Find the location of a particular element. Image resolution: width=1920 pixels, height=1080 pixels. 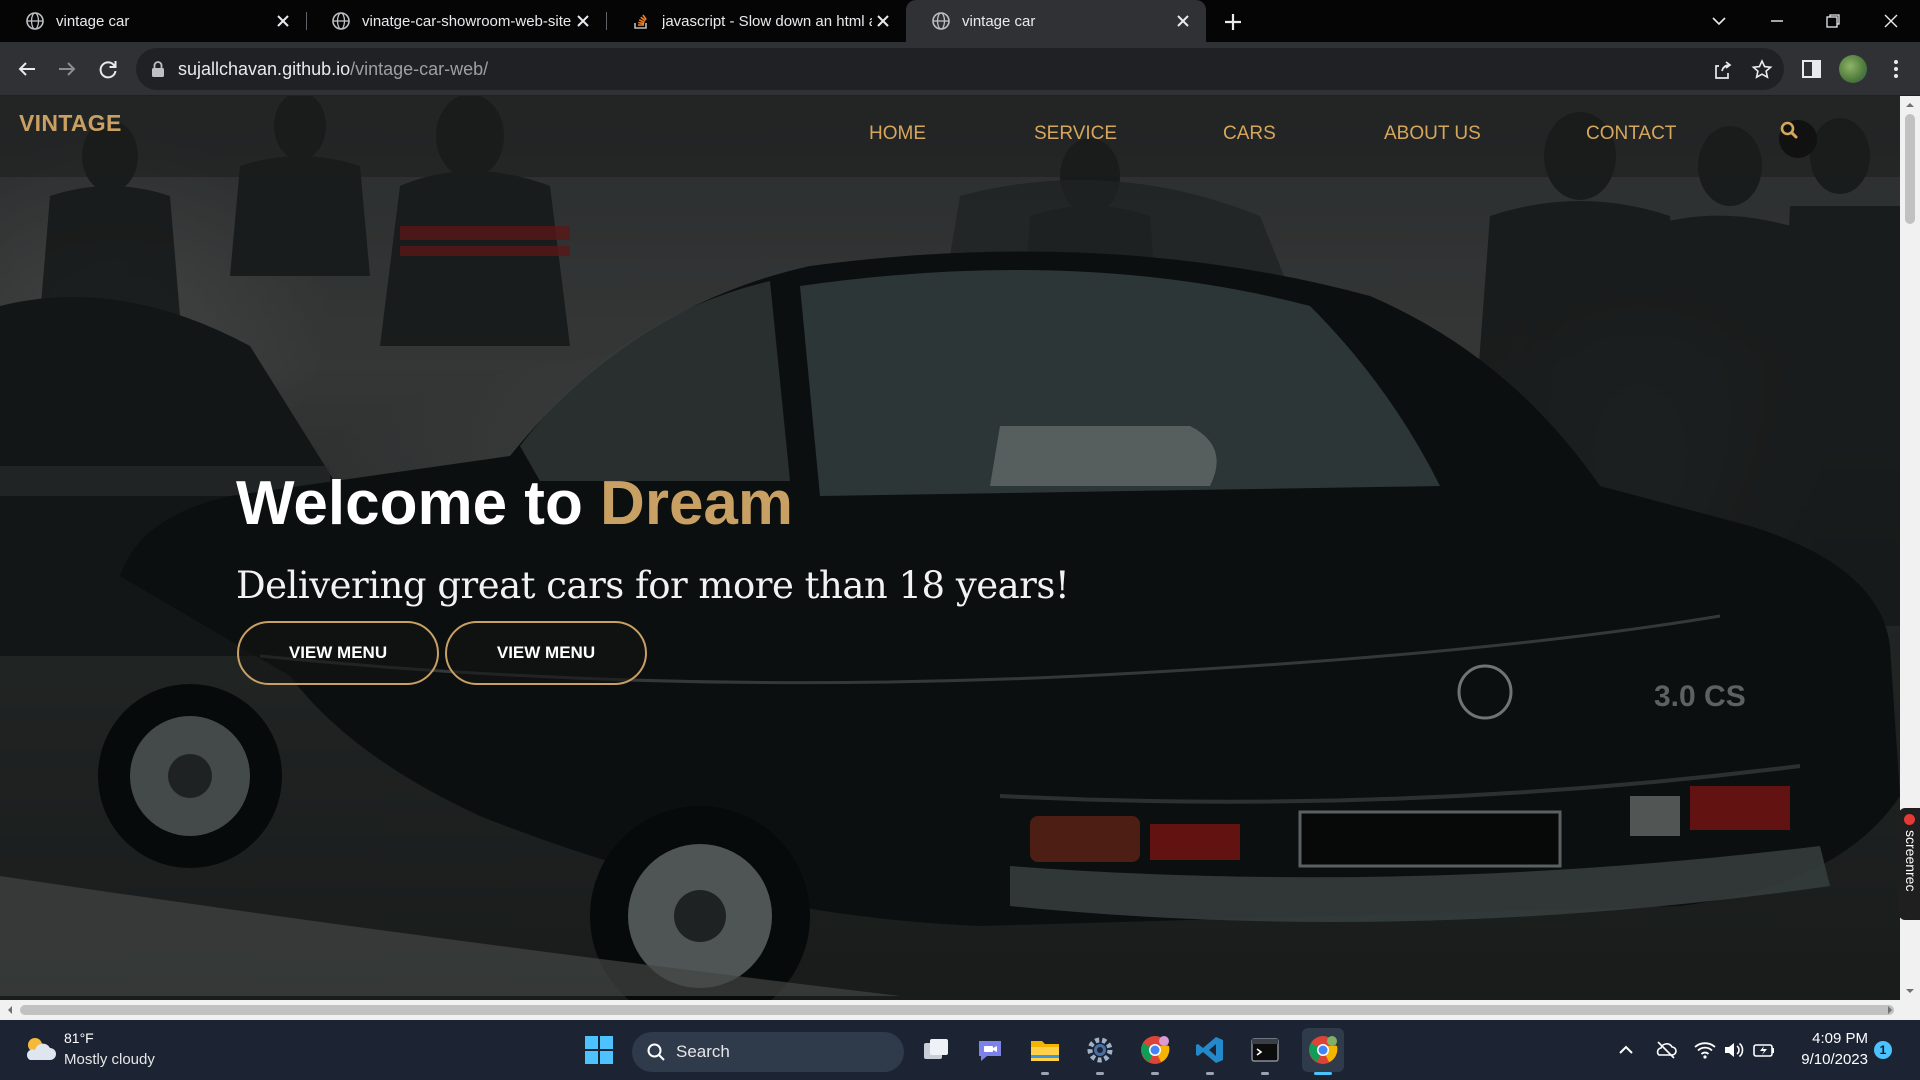

nav-link-service: SERVICE is located at coordinates (1075, 134).